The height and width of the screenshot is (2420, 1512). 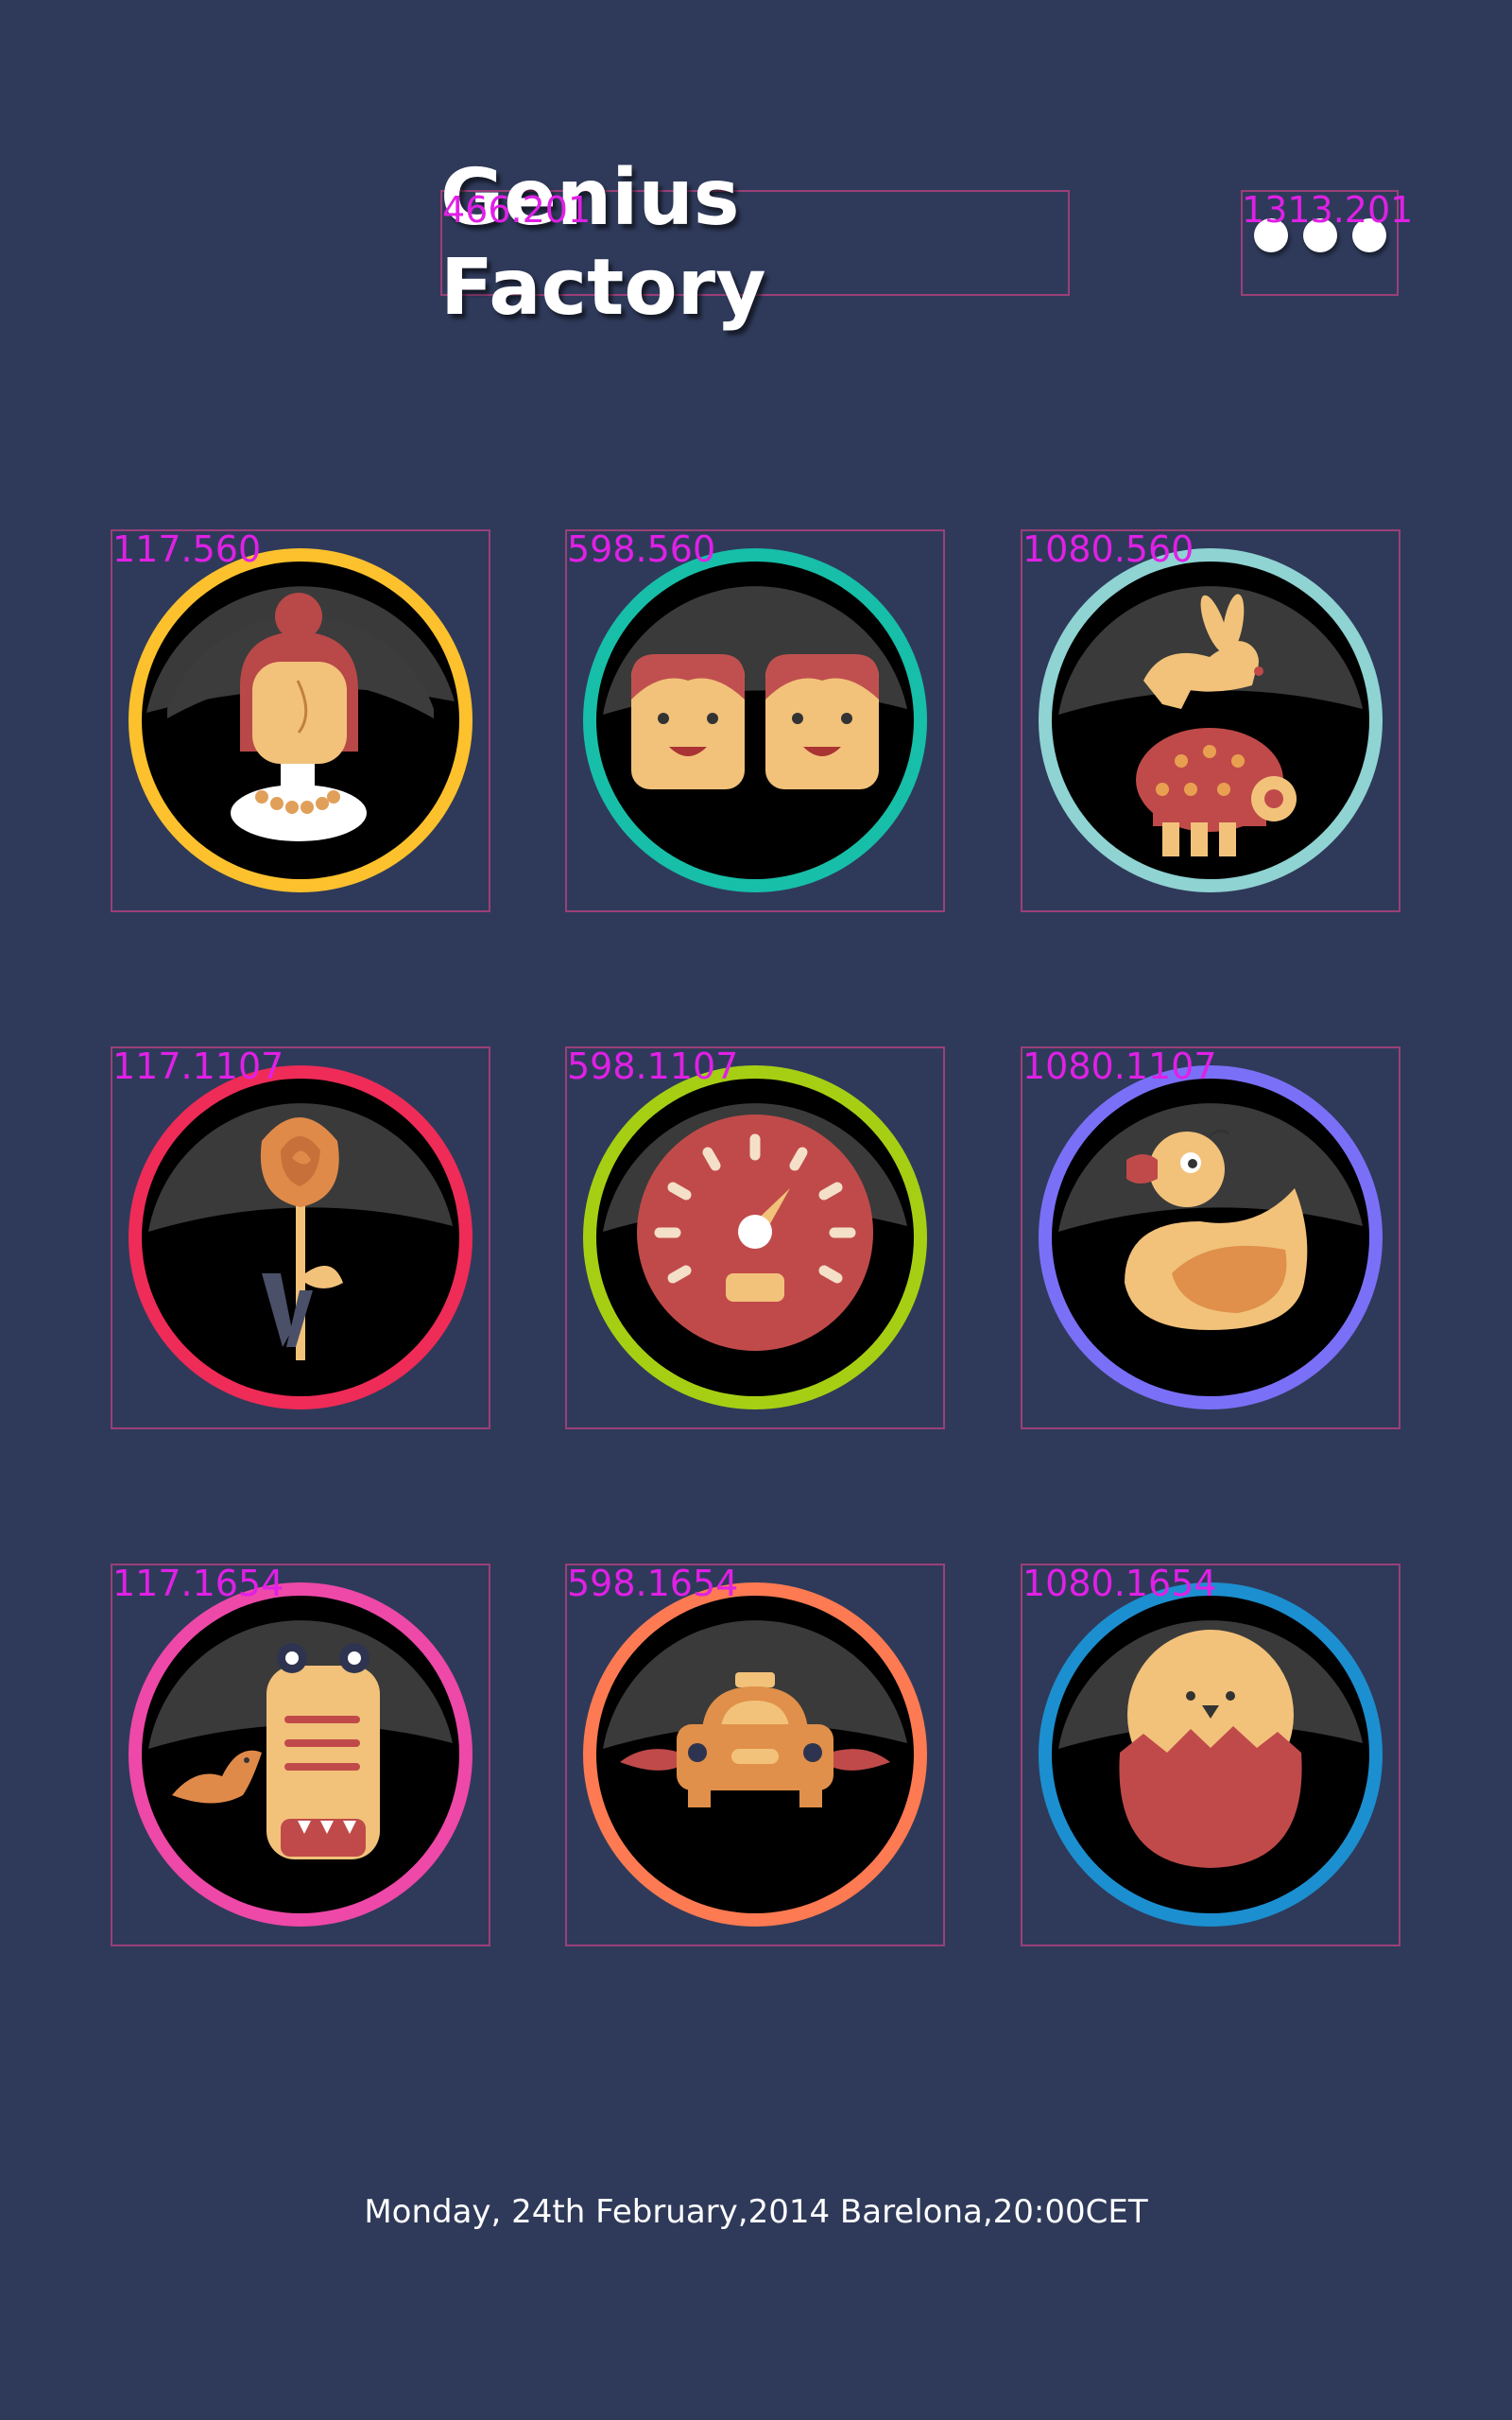 I want to click on duck-icon, so click(x=1211, y=1237).